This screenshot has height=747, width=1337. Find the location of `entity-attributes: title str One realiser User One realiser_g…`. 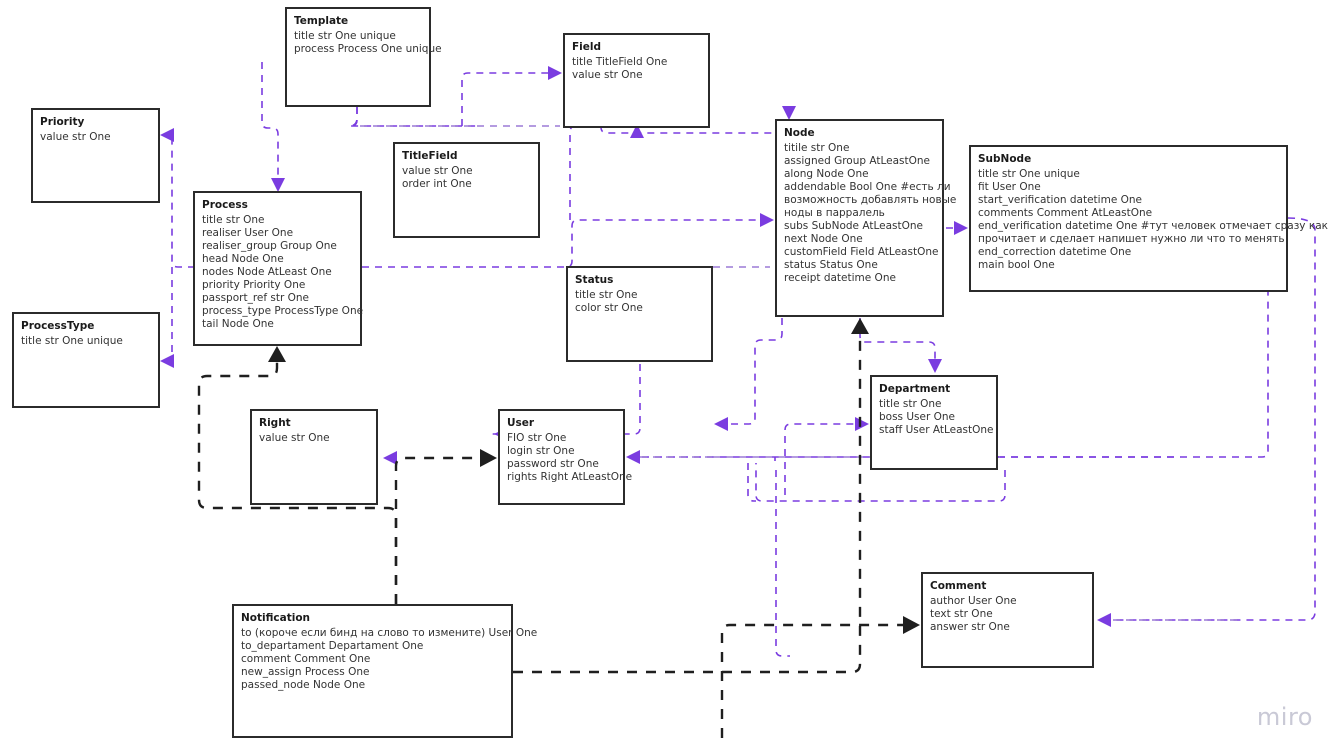

entity-attributes: title str One realiser User One realiser_g… is located at coordinates (283, 272).